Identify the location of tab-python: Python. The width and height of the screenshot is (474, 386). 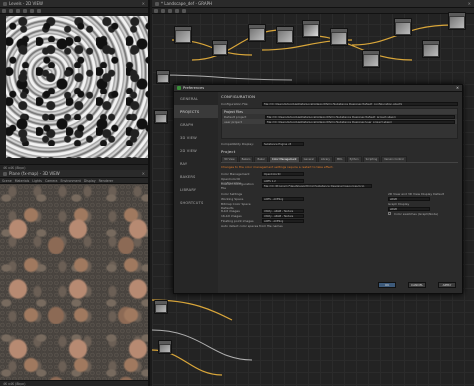
(354, 159).